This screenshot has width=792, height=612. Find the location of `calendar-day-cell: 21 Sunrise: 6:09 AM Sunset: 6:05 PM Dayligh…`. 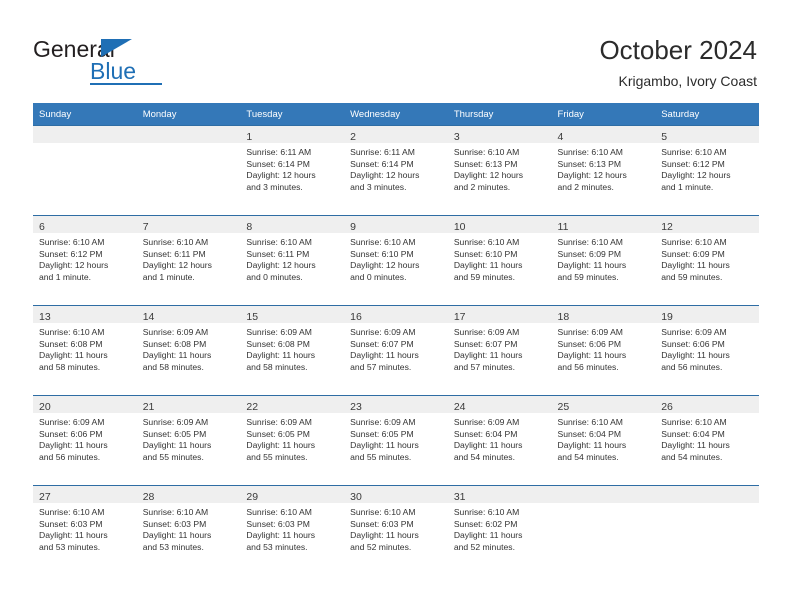

calendar-day-cell: 21 Sunrise: 6:09 AM Sunset: 6:05 PM Dayligh… is located at coordinates (188, 440).